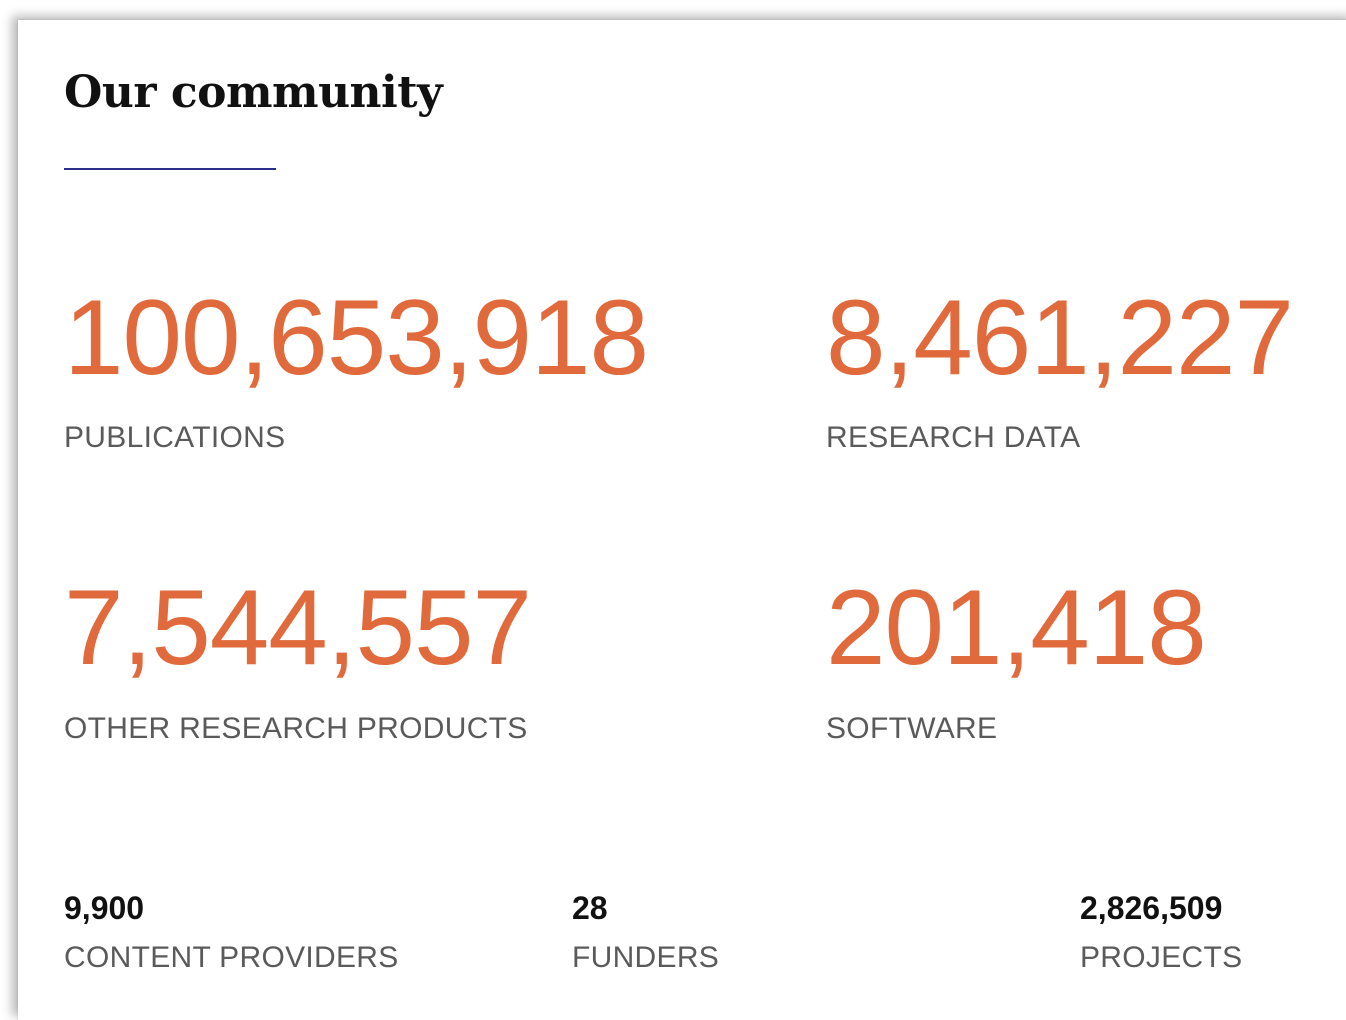 This screenshot has width=1346, height=1020. What do you see at coordinates (1016, 627) in the screenshot?
I see `software-count: 201,418` at bounding box center [1016, 627].